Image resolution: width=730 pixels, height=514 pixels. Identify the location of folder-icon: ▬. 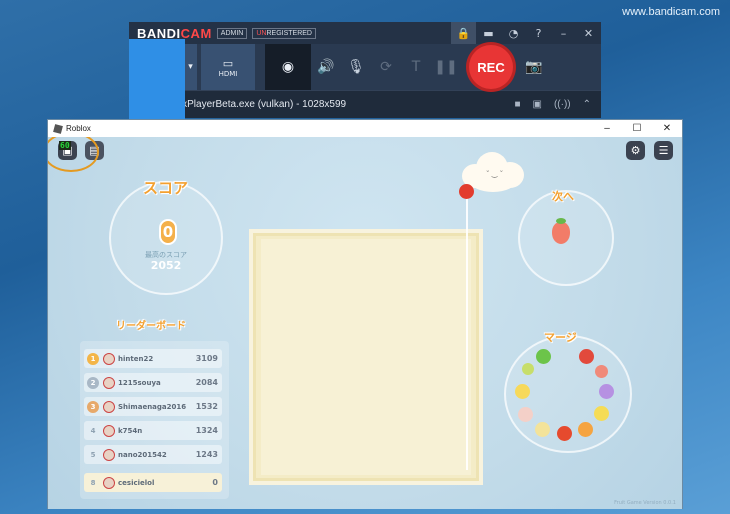
(488, 33).